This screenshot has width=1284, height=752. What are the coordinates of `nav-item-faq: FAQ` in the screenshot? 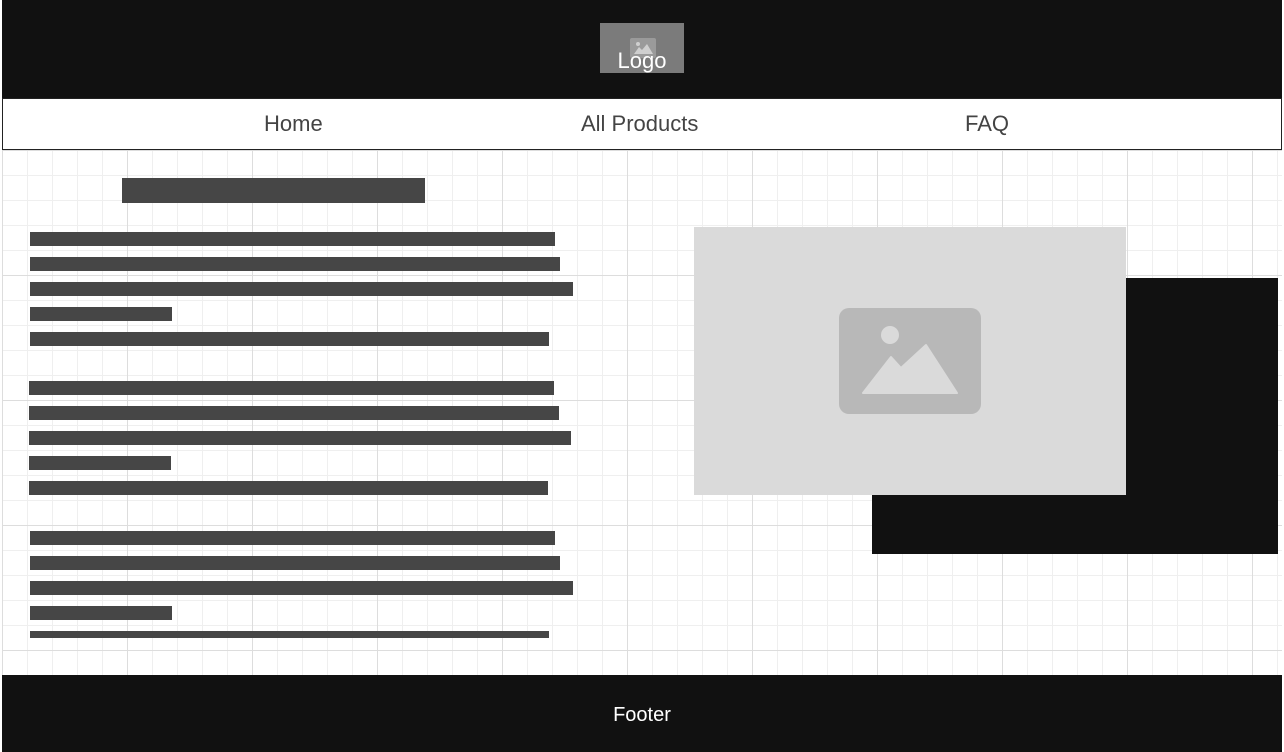 It's located at (987, 124).